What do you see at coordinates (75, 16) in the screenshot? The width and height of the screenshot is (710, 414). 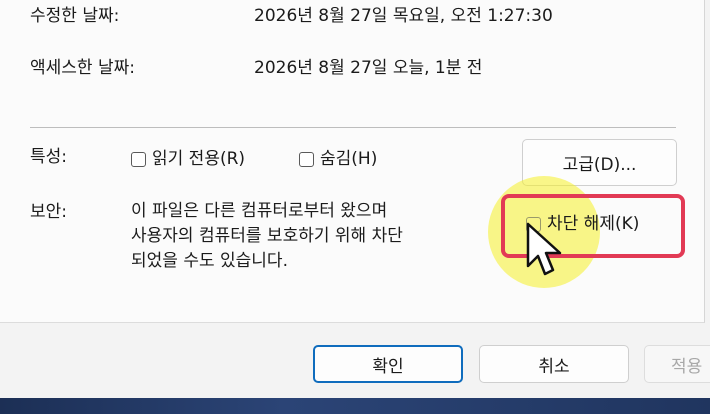 I see `modified-date-label: 수정한 날짜:` at bounding box center [75, 16].